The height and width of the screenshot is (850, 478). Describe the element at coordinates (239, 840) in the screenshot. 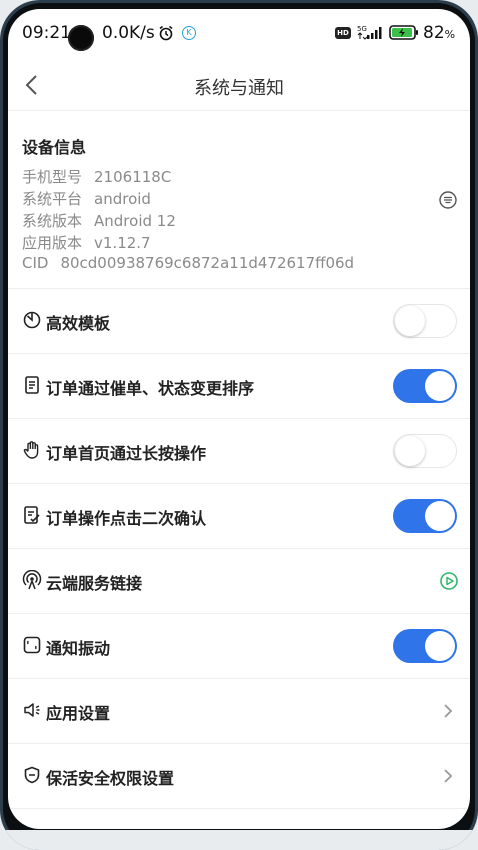

I see `bottom-strip` at that location.